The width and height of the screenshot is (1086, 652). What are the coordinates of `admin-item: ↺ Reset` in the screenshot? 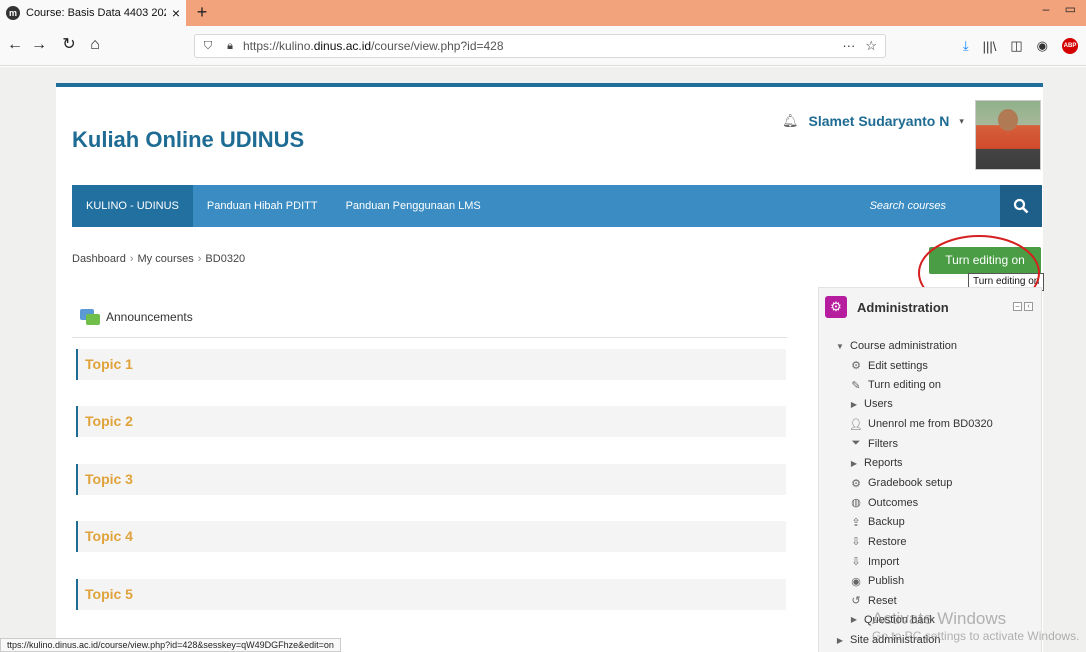 It's located at (873, 601).